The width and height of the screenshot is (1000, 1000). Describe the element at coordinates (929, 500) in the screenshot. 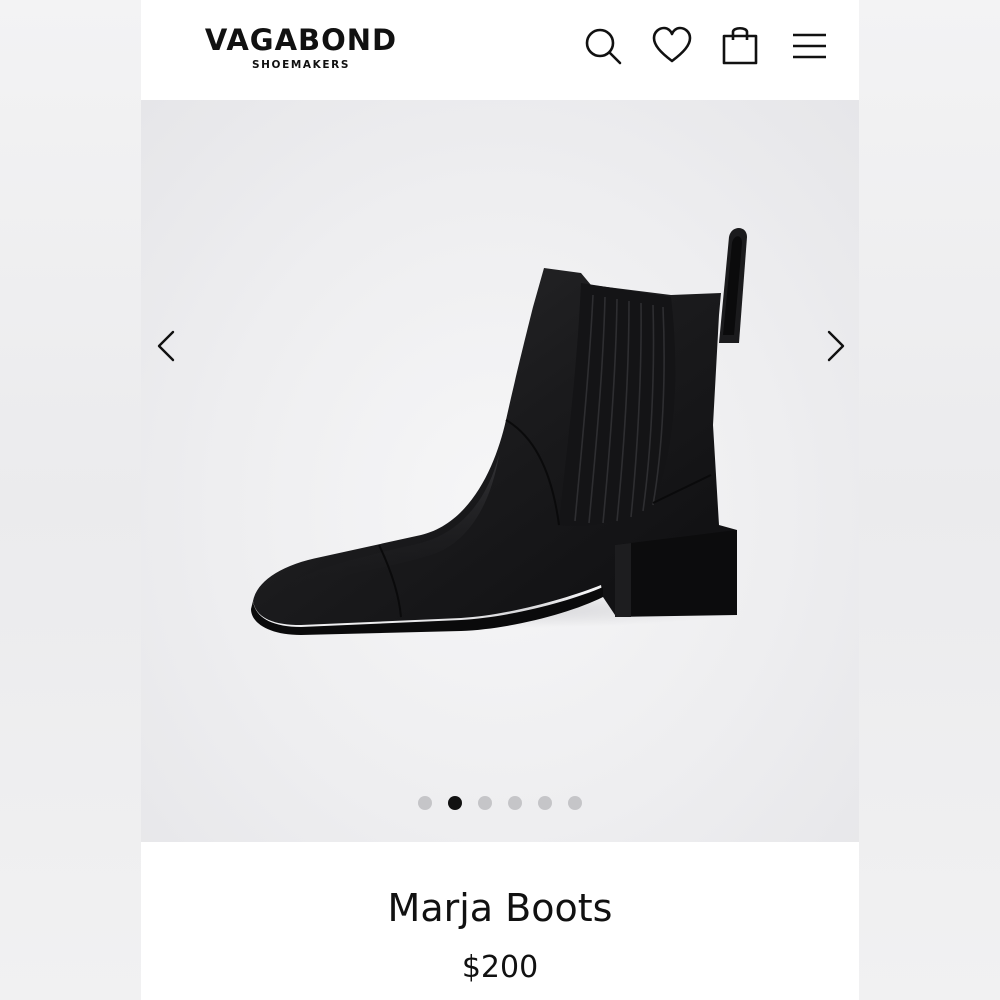

I see `right-backdrop` at that location.